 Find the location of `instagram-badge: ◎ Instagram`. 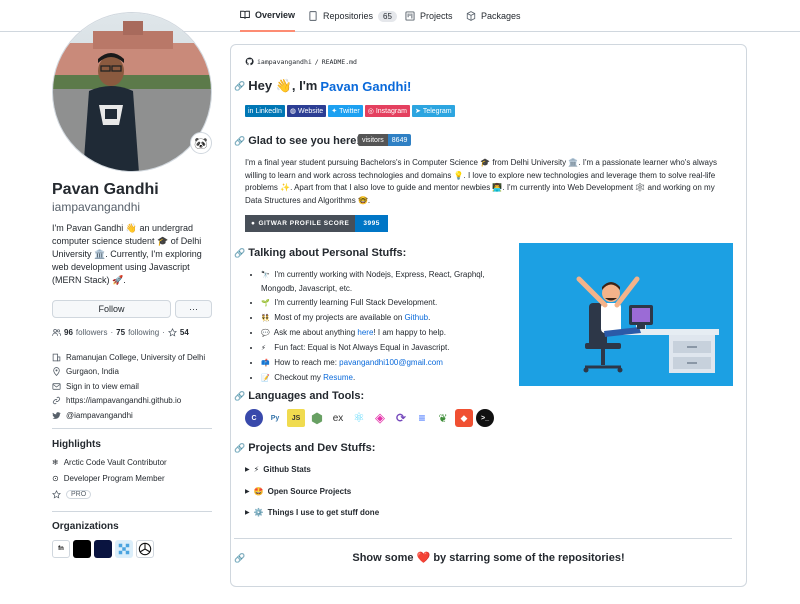

instagram-badge: ◎ Instagram is located at coordinates (387, 111).